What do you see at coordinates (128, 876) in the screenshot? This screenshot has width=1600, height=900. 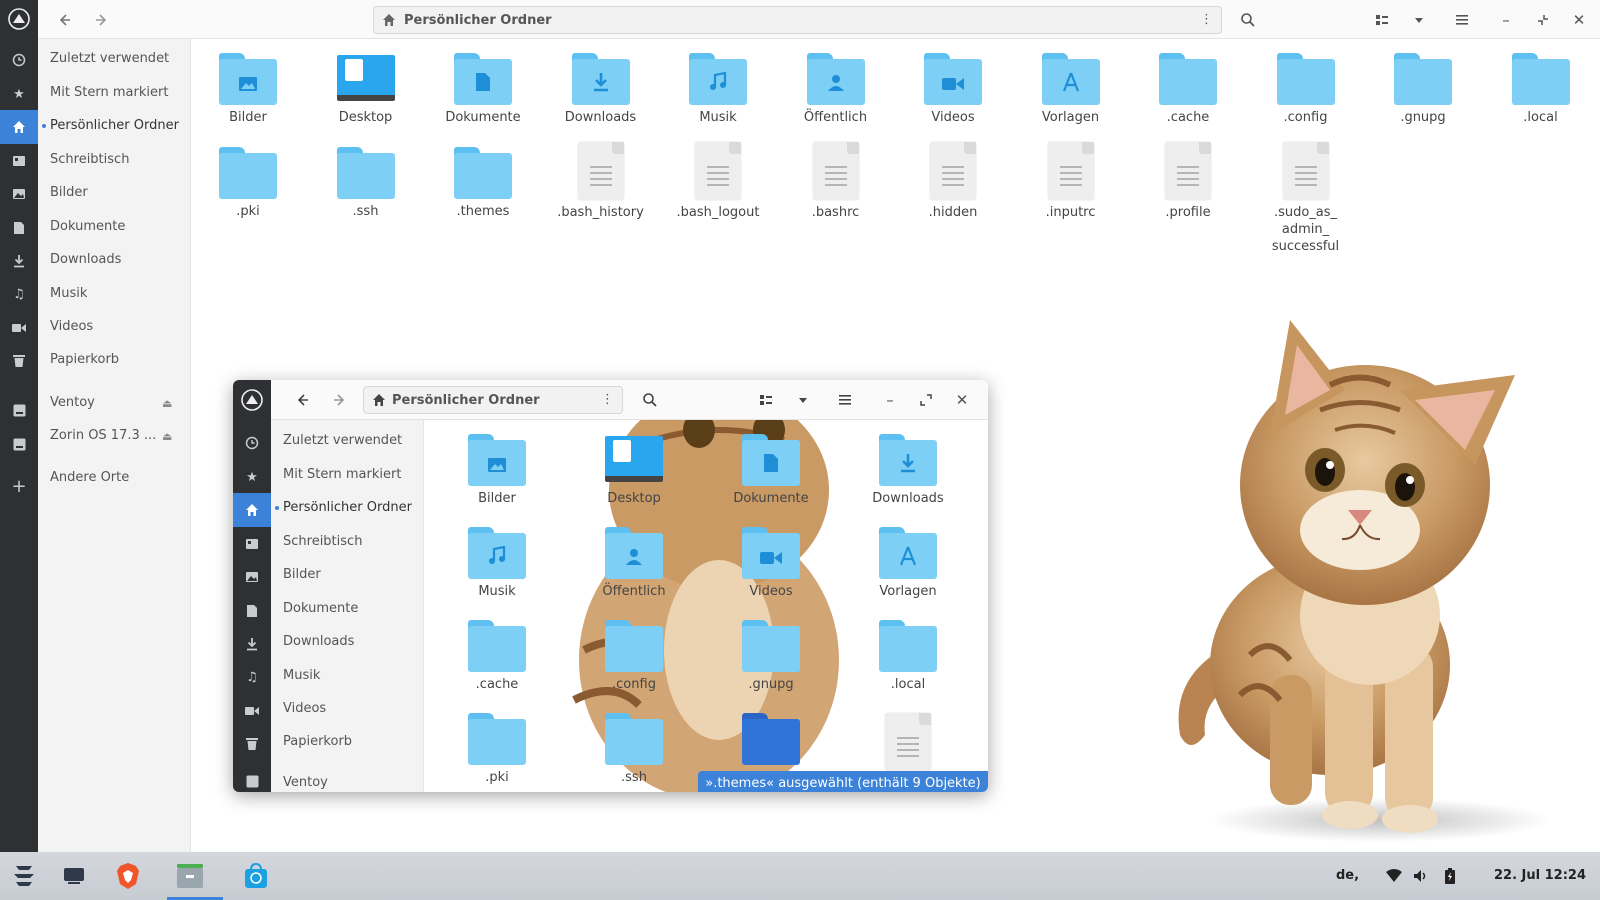 I see `brave-browser-button` at bounding box center [128, 876].